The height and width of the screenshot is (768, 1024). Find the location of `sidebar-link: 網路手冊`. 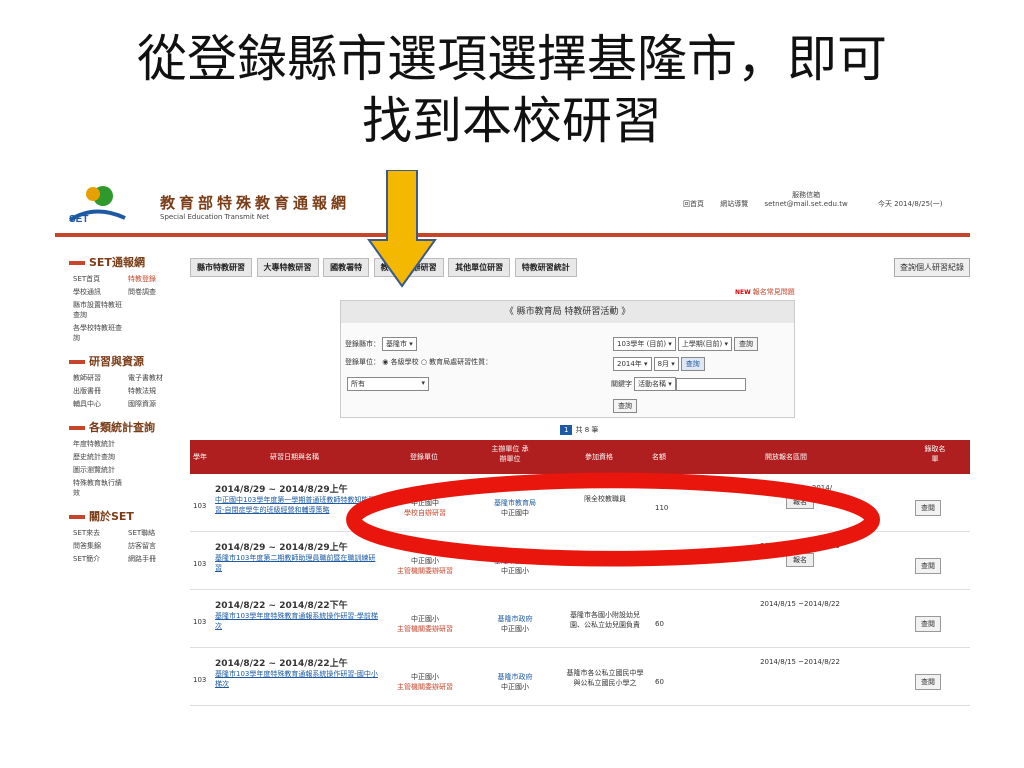

sidebar-link: 網路手冊 is located at coordinates (154, 559).